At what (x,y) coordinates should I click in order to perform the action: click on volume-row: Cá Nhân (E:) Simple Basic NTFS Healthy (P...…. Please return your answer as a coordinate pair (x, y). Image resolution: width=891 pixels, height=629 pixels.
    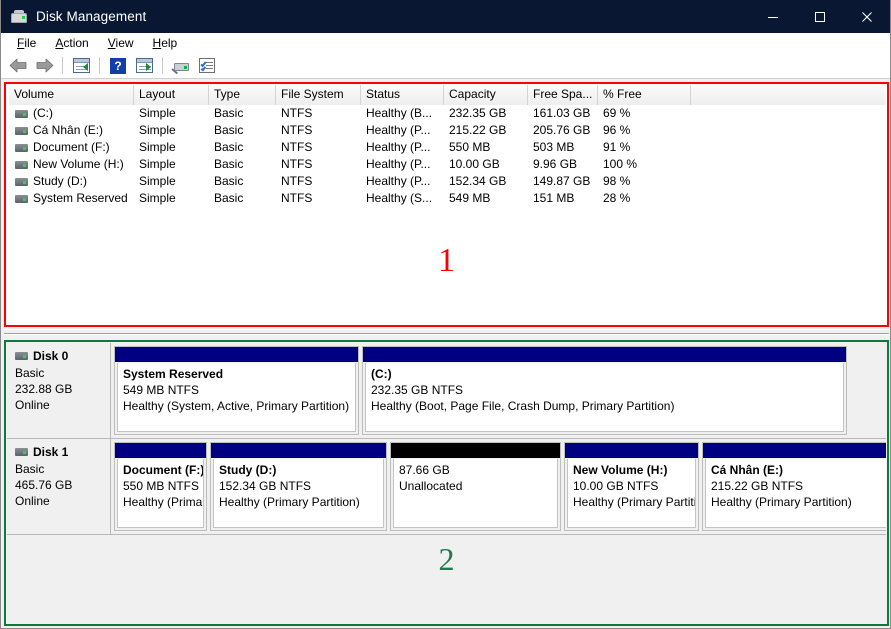
    Looking at the image, I should click on (447, 130).